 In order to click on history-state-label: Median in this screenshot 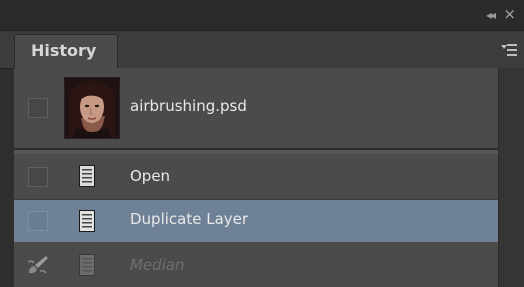, I will do `click(157, 265)`.